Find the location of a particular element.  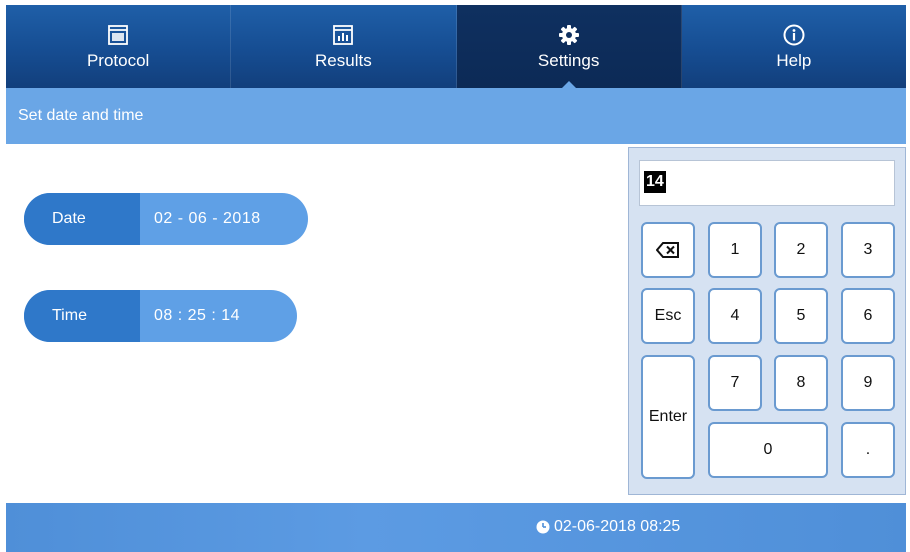

key-5: 5 is located at coordinates (801, 316).